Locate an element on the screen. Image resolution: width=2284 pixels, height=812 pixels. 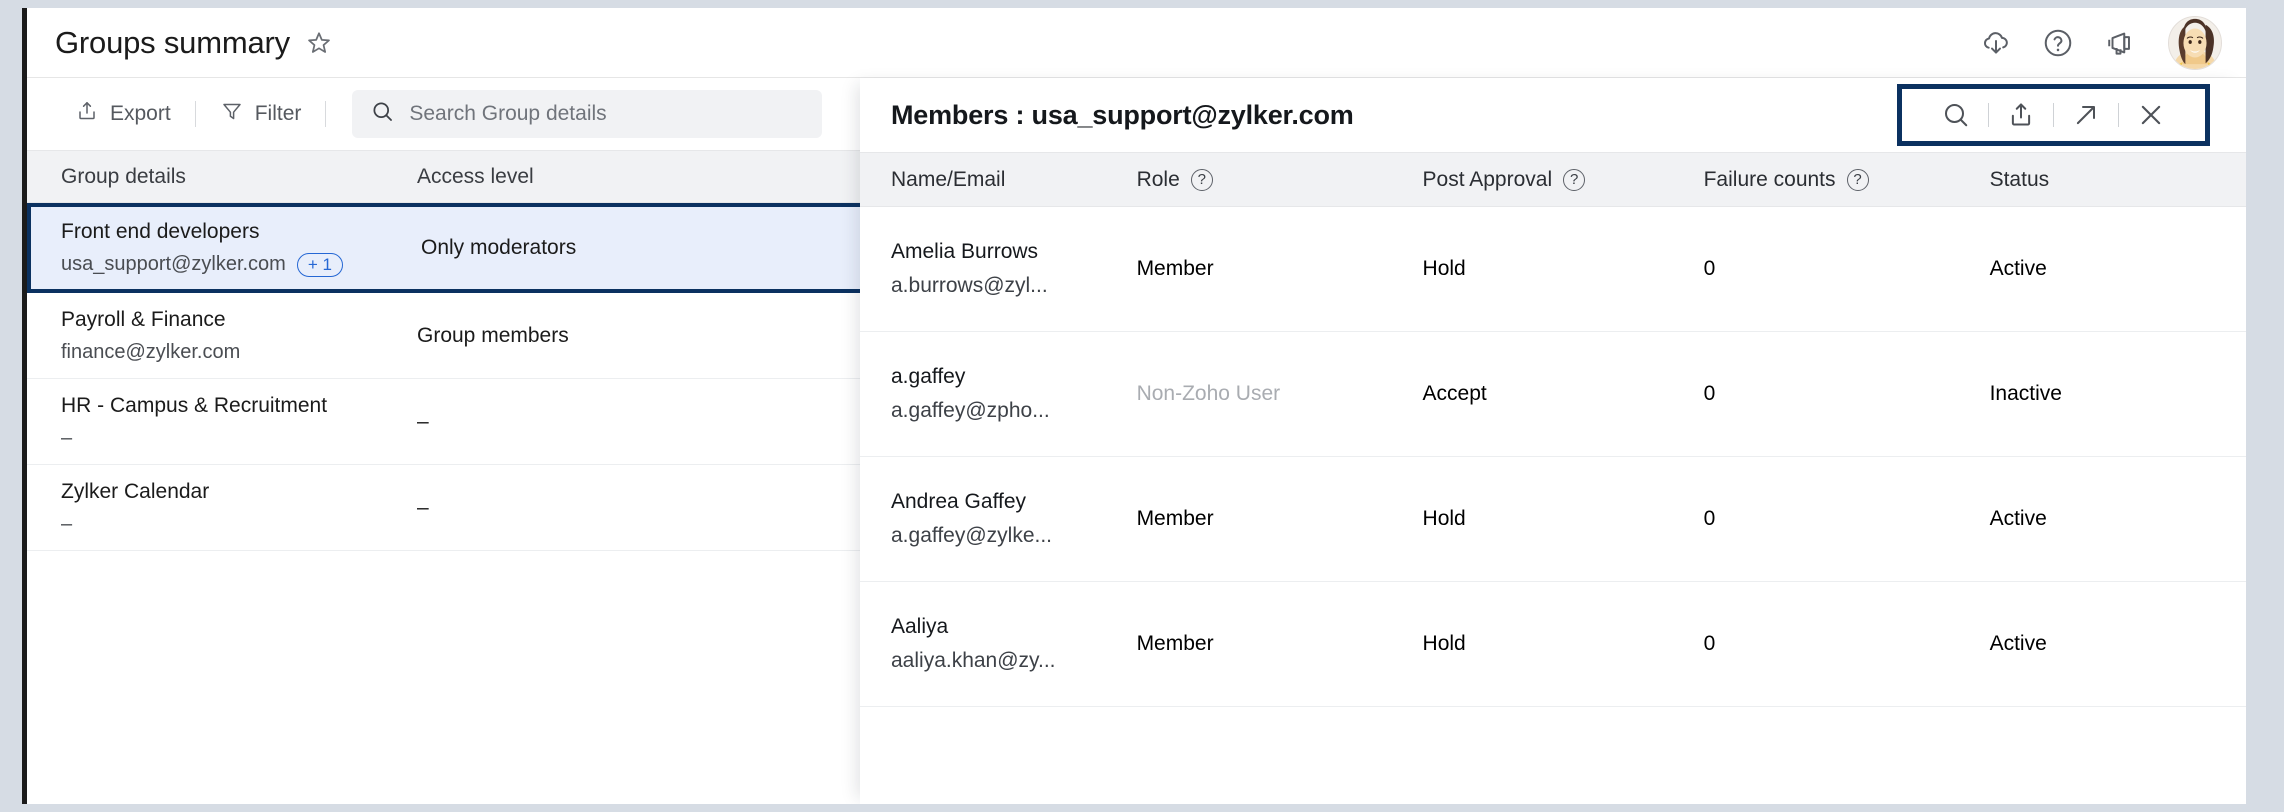
announcement-icon is located at coordinates (2121, 43).